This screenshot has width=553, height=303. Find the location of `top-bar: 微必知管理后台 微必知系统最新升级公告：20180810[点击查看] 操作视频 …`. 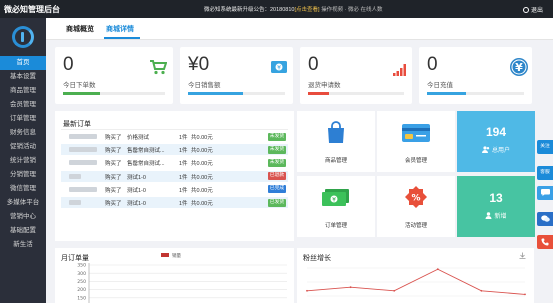

top-bar: 微必知管理后台 微必知系统最新升级公告：20180810[点击查看] 操作视频 … is located at coordinates (276, 9).